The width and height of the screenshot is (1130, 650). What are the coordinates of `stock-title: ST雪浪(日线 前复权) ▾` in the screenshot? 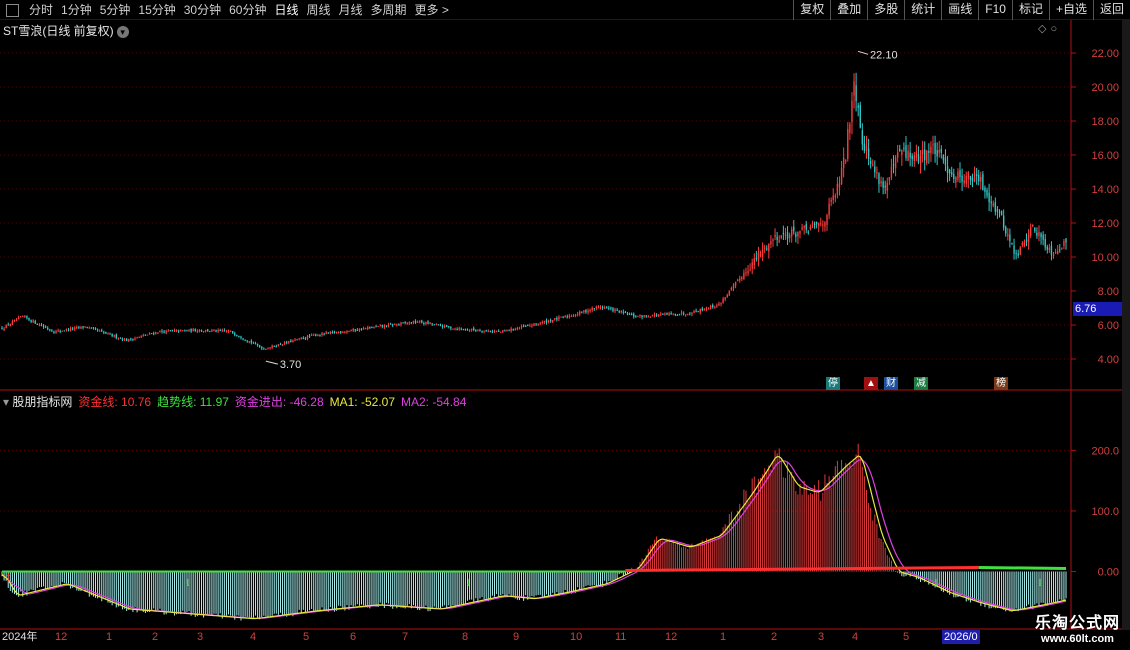 It's located at (66, 30).